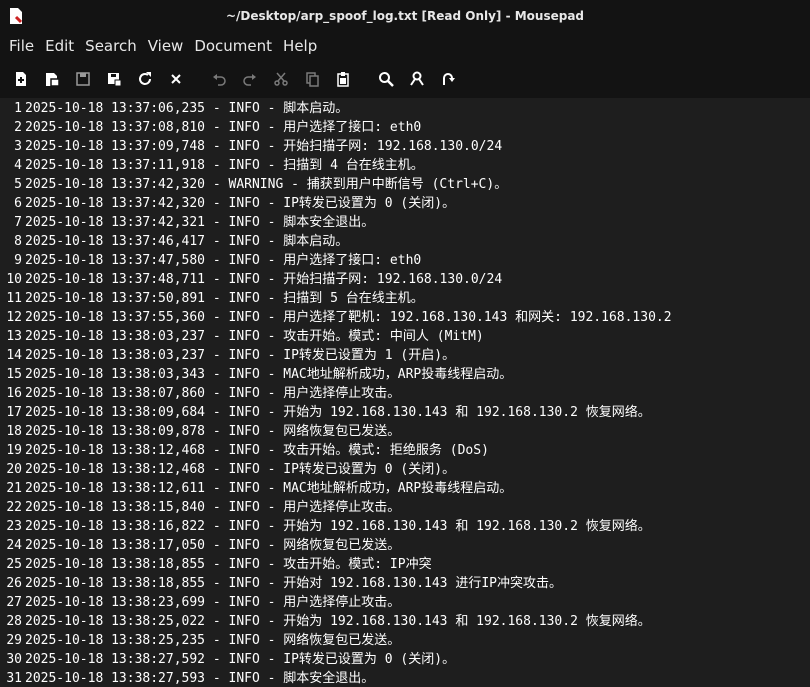 The image size is (810, 687). Describe the element at coordinates (18, 146) in the screenshot. I see `line-number: 3` at that location.